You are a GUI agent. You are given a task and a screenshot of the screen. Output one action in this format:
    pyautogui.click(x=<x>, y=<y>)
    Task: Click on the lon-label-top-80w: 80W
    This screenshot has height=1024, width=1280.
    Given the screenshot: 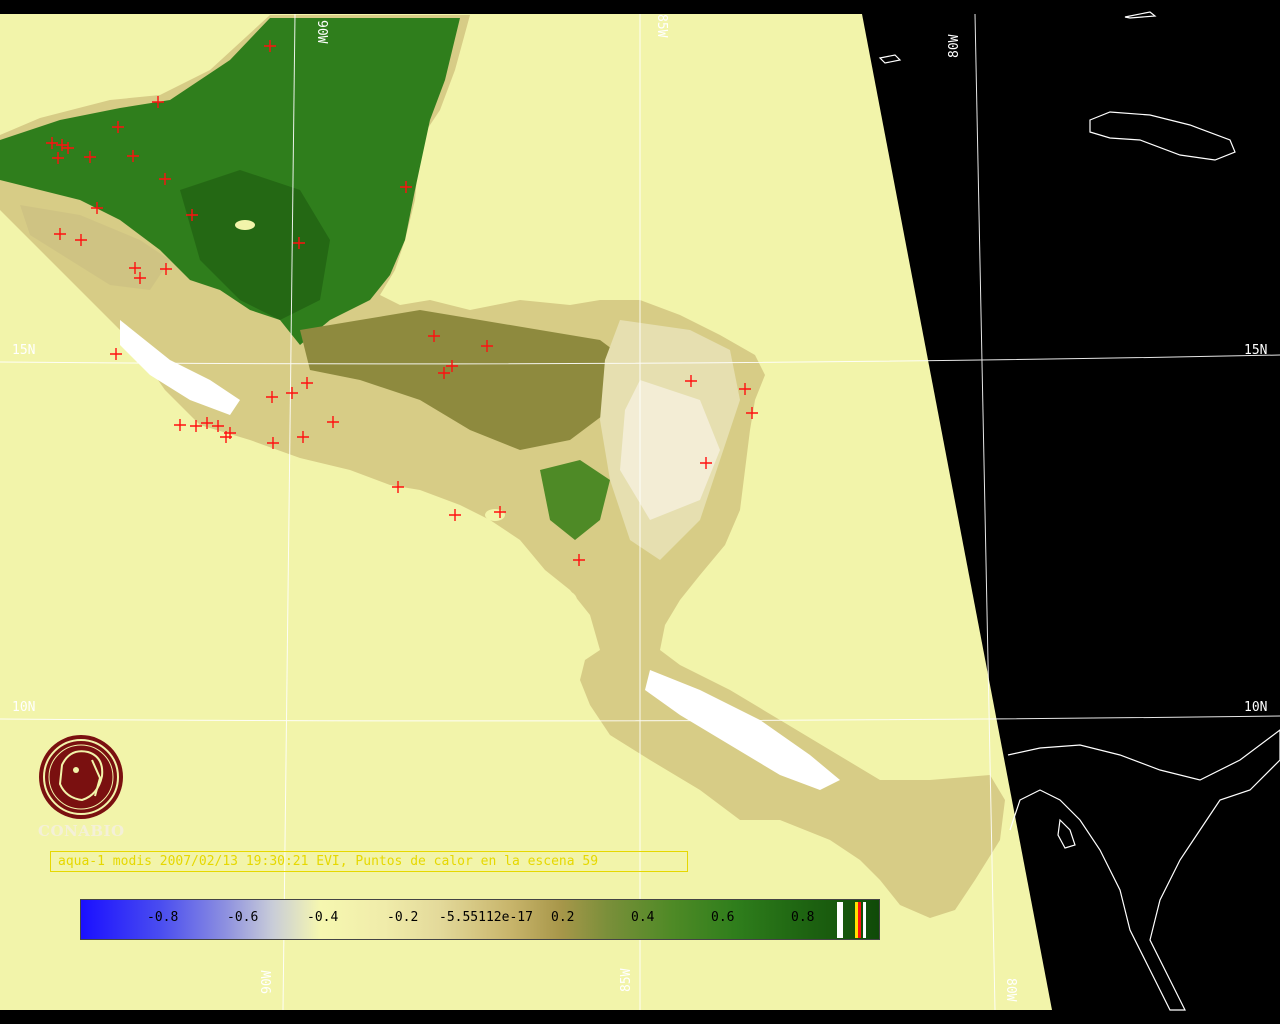 What is the action you would take?
    pyautogui.click(x=954, y=46)
    